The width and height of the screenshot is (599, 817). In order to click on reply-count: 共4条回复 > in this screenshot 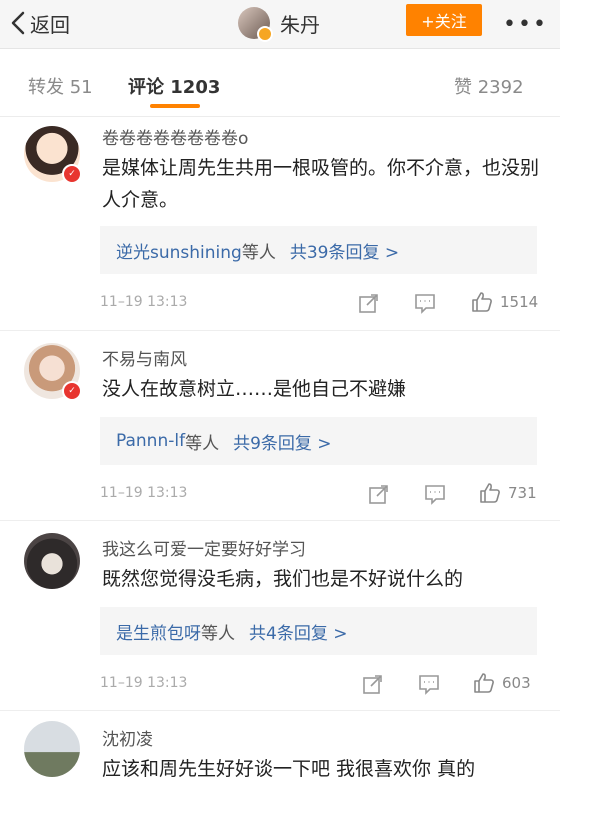, I will do `click(298, 631)`.